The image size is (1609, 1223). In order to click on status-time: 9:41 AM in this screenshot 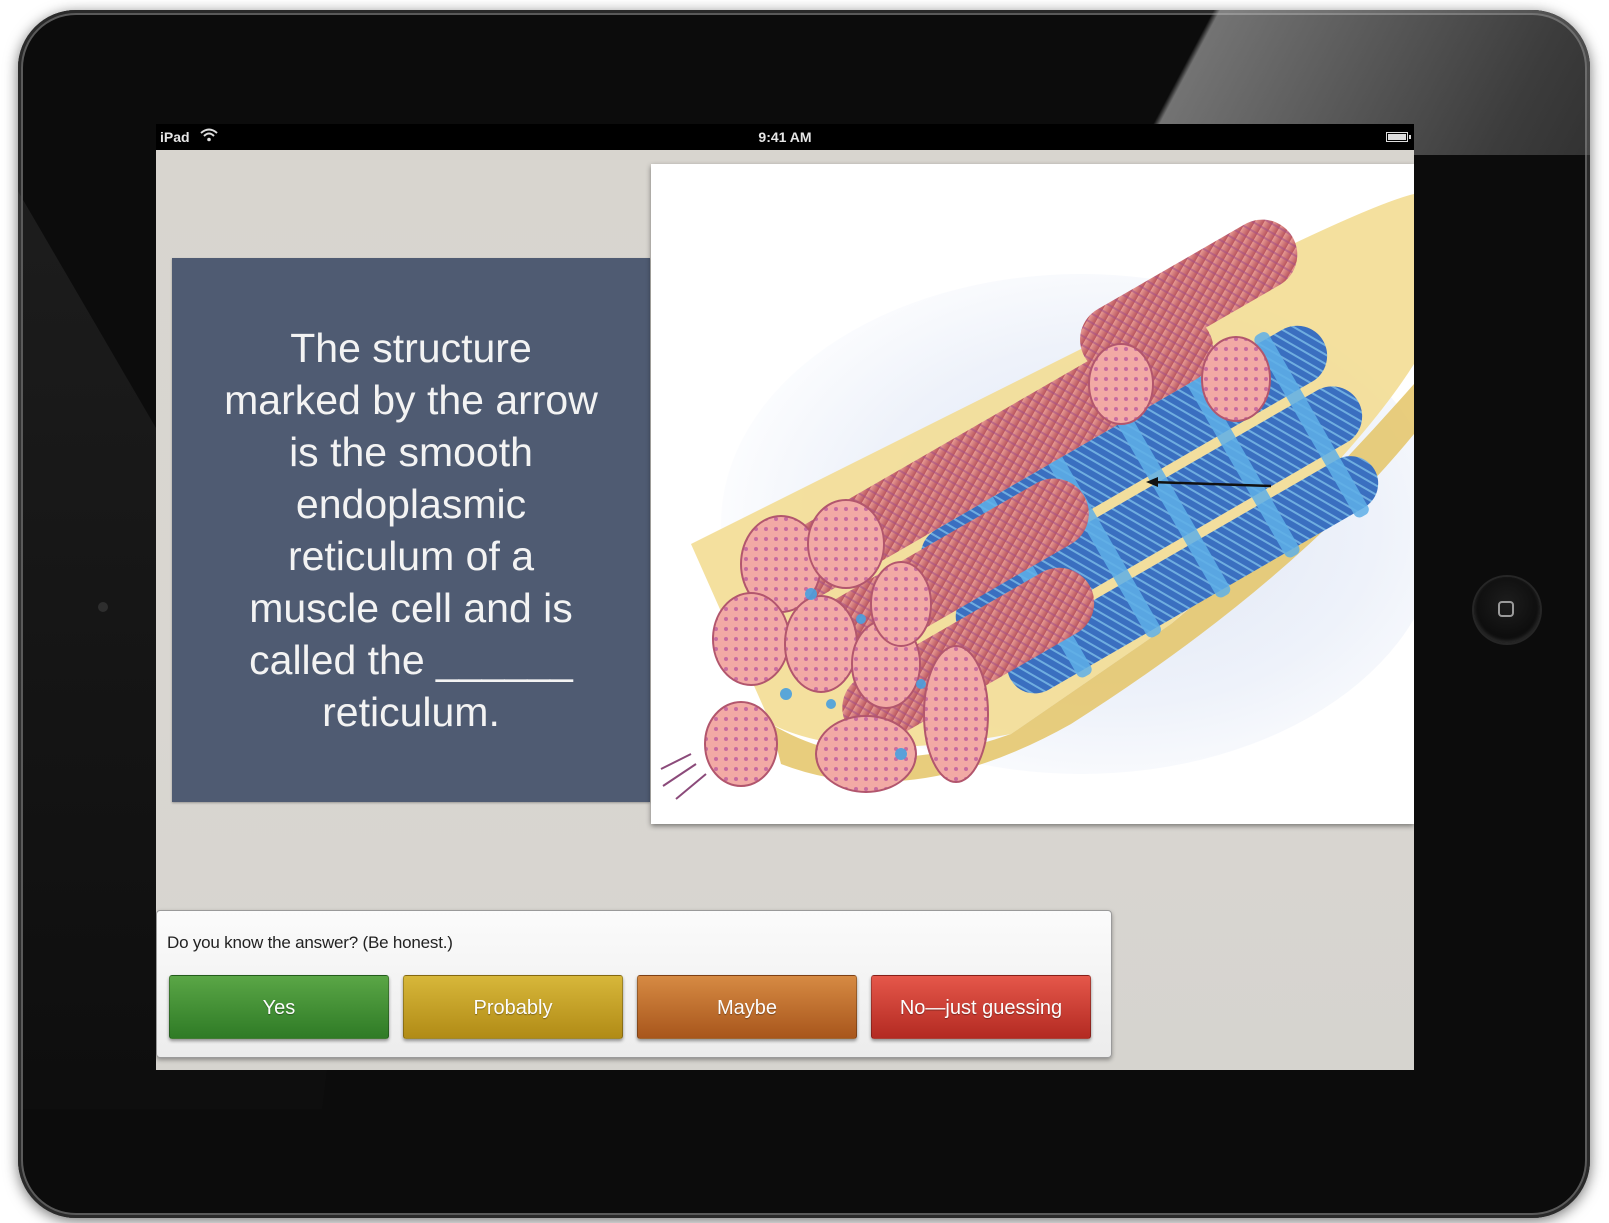, I will do `click(785, 137)`.